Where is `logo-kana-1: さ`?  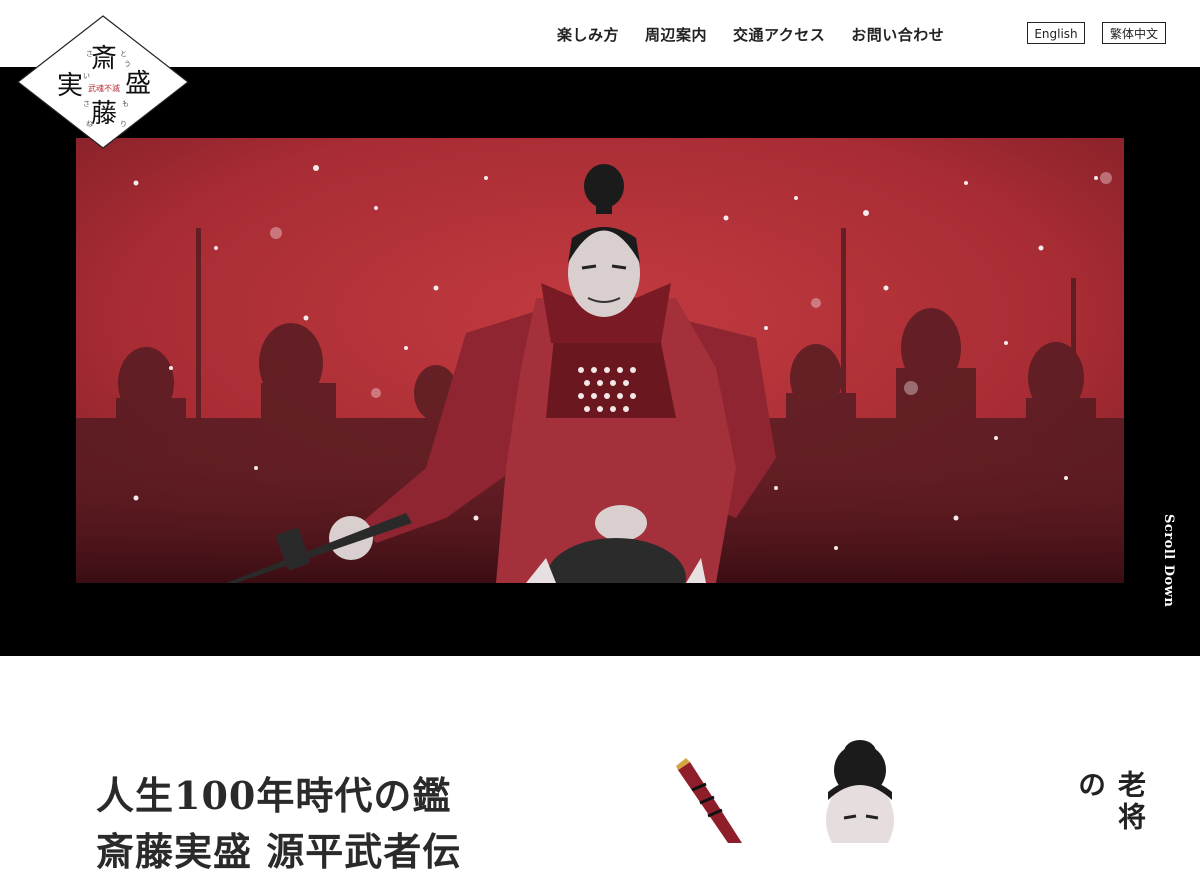
logo-kana-1: さ is located at coordinates (89, 54).